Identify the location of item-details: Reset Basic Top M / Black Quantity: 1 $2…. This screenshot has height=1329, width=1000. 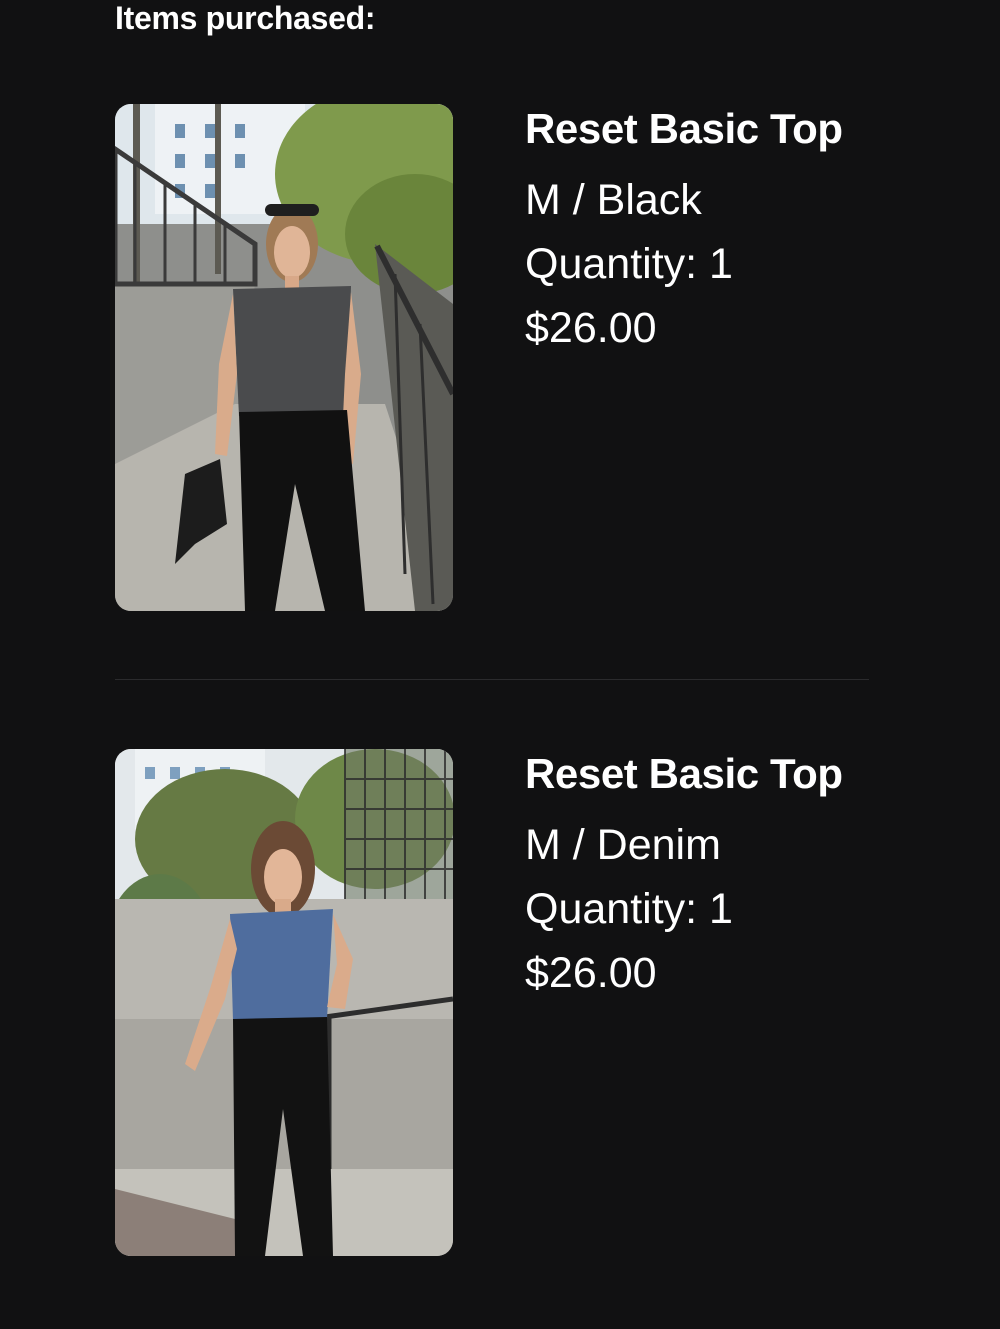
(684, 232).